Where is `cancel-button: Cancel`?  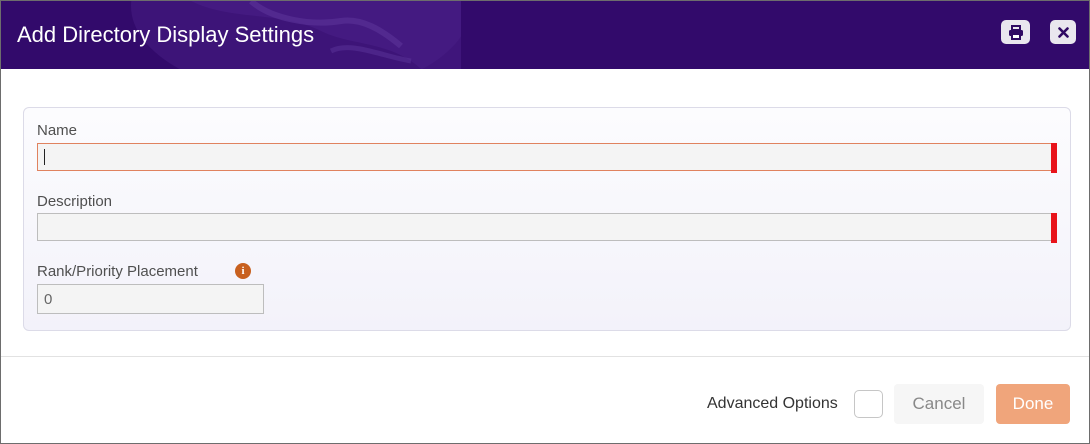 cancel-button: Cancel is located at coordinates (939, 404).